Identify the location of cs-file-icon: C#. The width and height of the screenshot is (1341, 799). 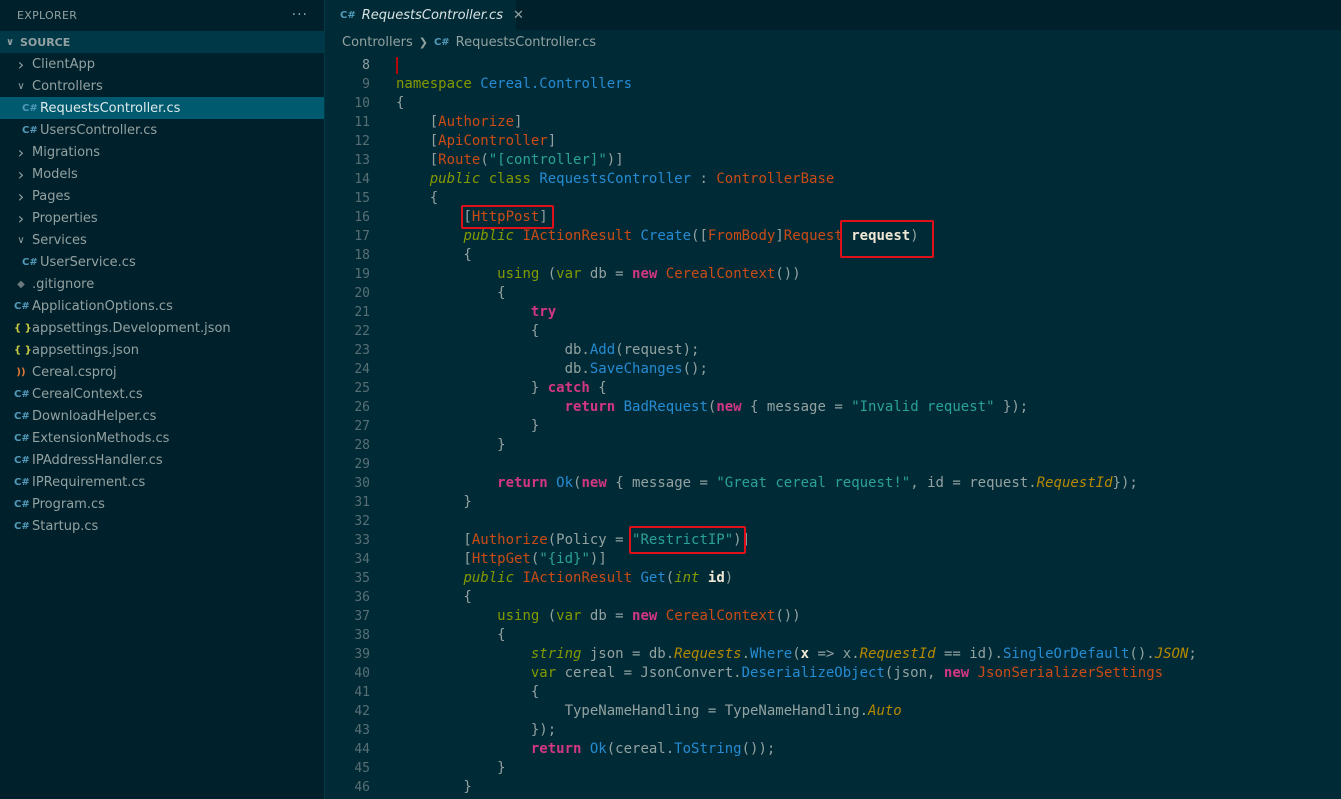
(22, 416).